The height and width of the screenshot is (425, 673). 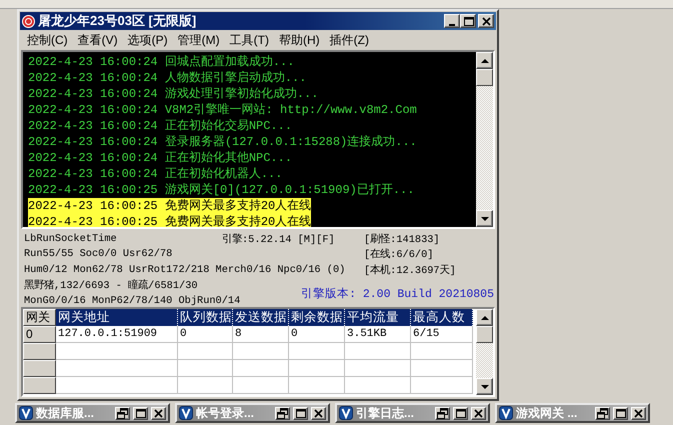 What do you see at coordinates (452, 21) in the screenshot?
I see `minimize-button` at bounding box center [452, 21].